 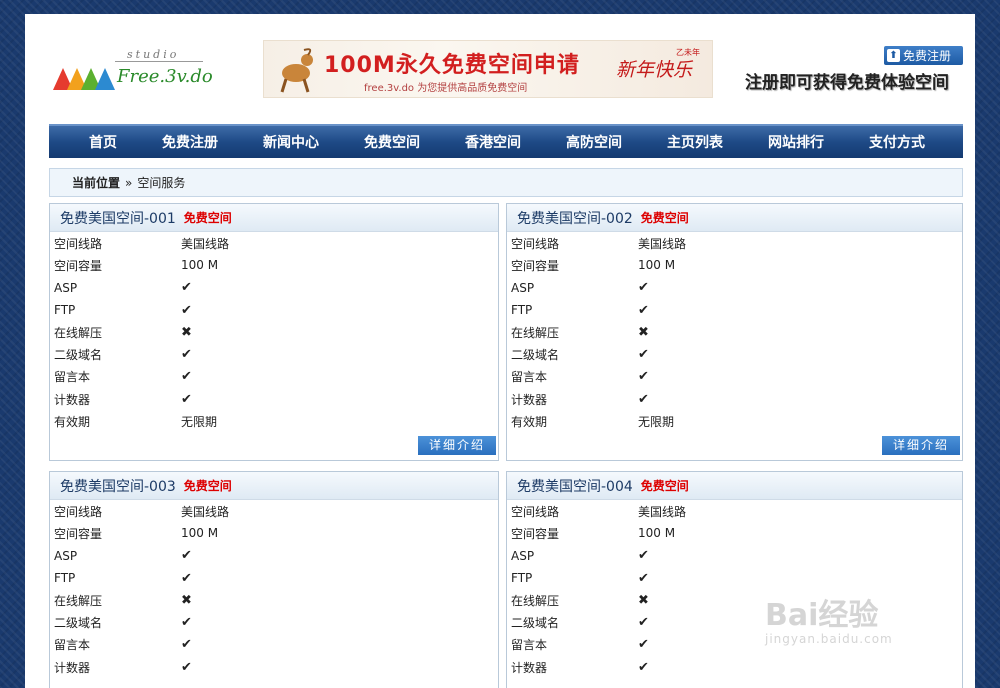 I want to click on spec-key: FTP, so click(x=522, y=310).